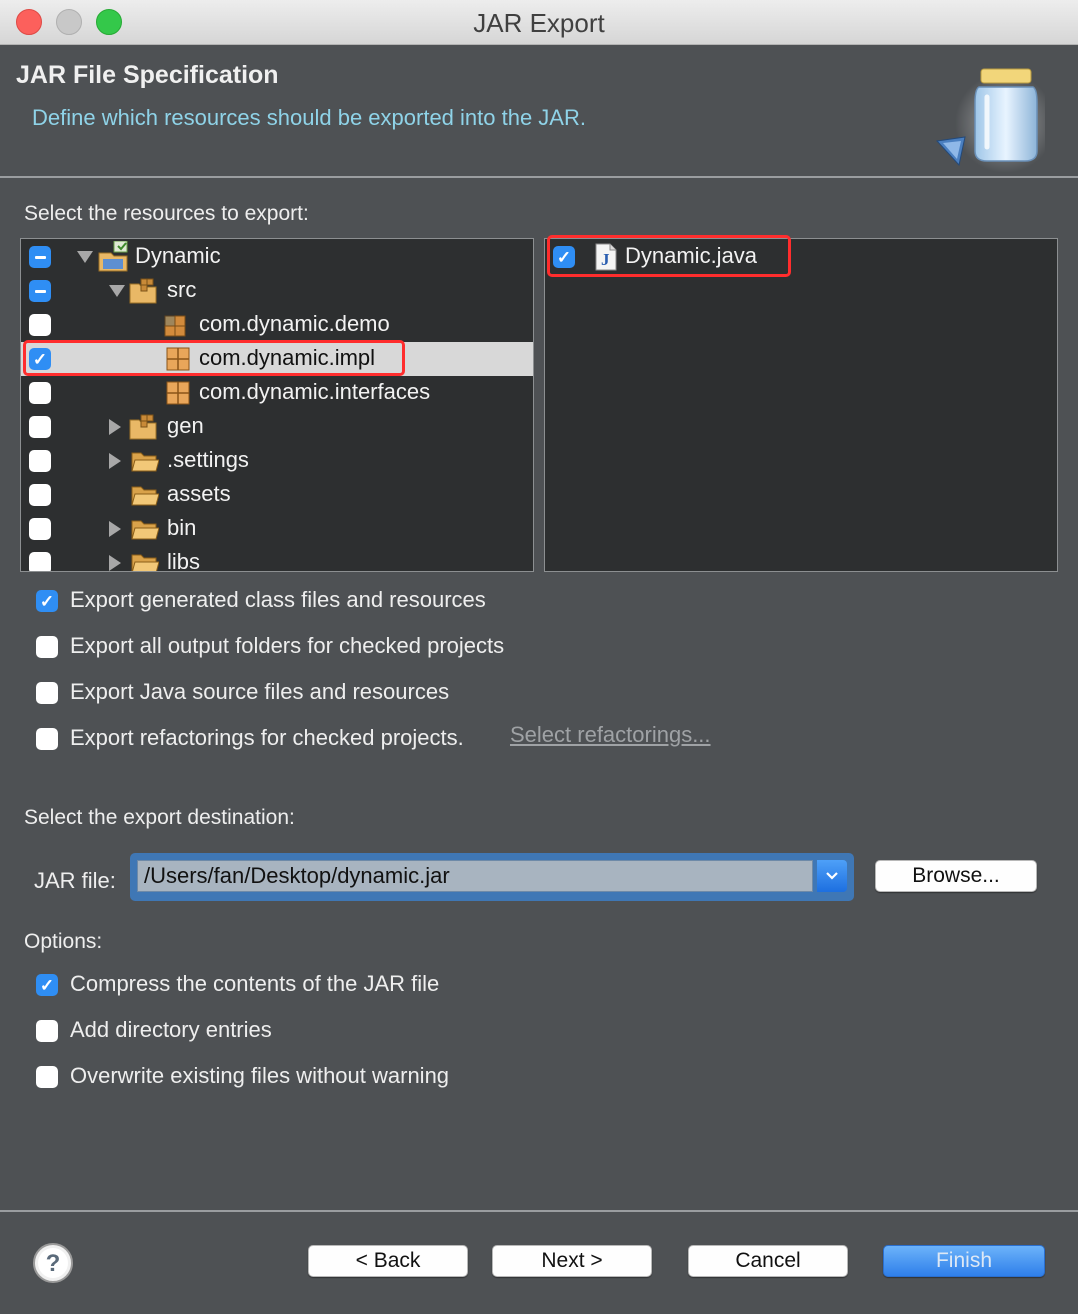  I want to click on tree-label: com.dynamic.impl, so click(287, 357).